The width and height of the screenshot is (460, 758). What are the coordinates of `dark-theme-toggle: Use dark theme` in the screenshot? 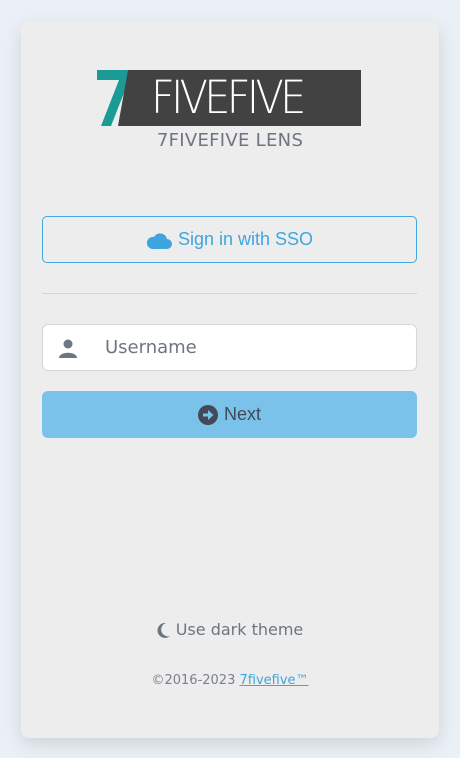 It's located at (230, 629).